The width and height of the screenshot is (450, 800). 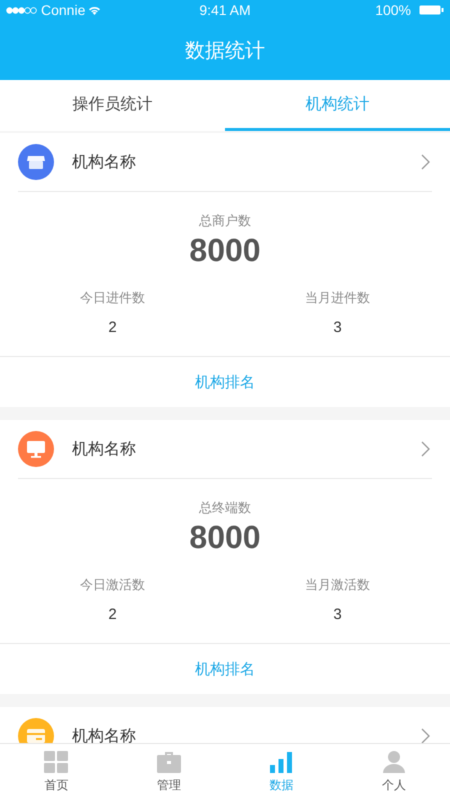 I want to click on stat-label: 当月激活数, so click(x=337, y=585).